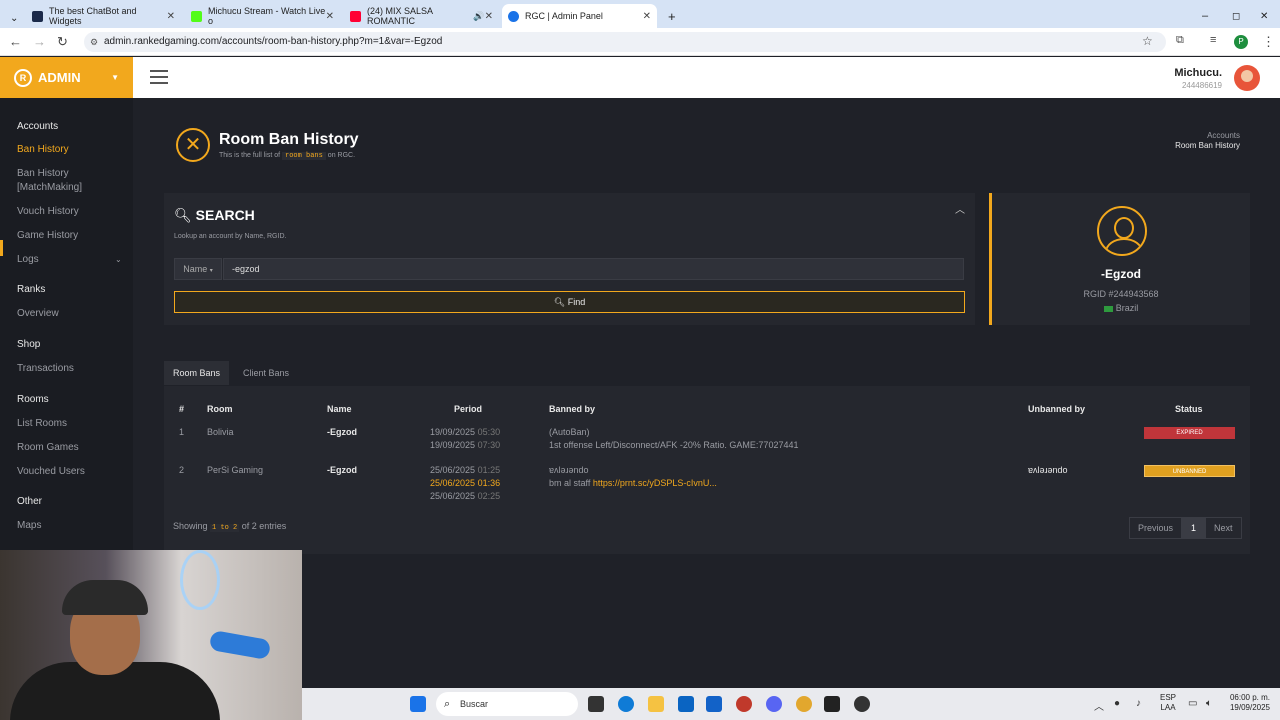  Describe the element at coordinates (1189, 409) in the screenshot. I see `column-header-status: Status` at that location.